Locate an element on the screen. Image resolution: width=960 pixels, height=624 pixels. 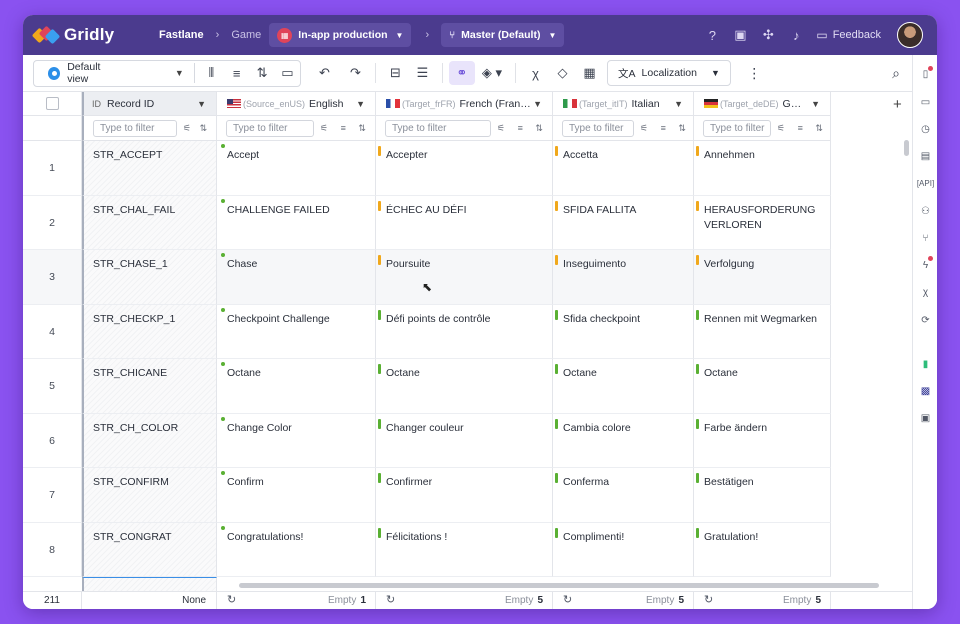
gridly-logo: Gridly is located at coordinates (87, 35).